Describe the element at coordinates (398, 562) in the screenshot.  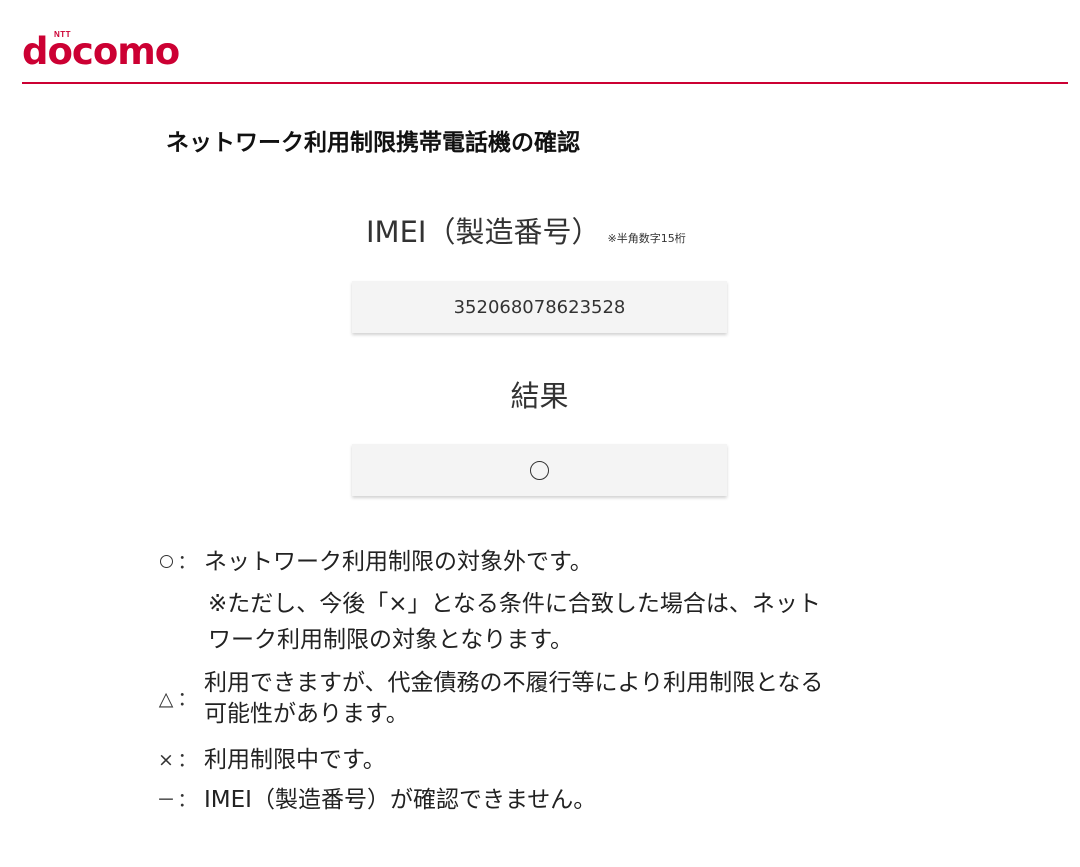
I see `legend-circle-text: ネットワーク利用制限の対象外です。` at that location.